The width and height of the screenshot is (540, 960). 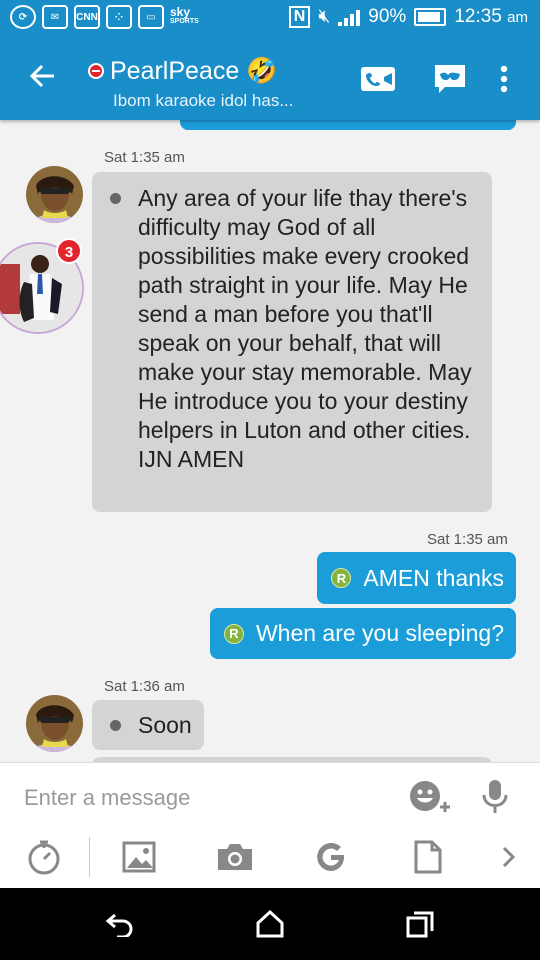 I want to click on message-text: Soon, so click(x=165, y=725).